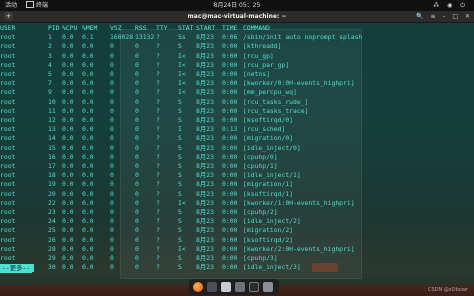 Image resolution: width=474 pixels, height=296 pixels. What do you see at coordinates (450, 5) in the screenshot?
I see `system-tray: ⁂ ◉ ⏻` at bounding box center [450, 5].